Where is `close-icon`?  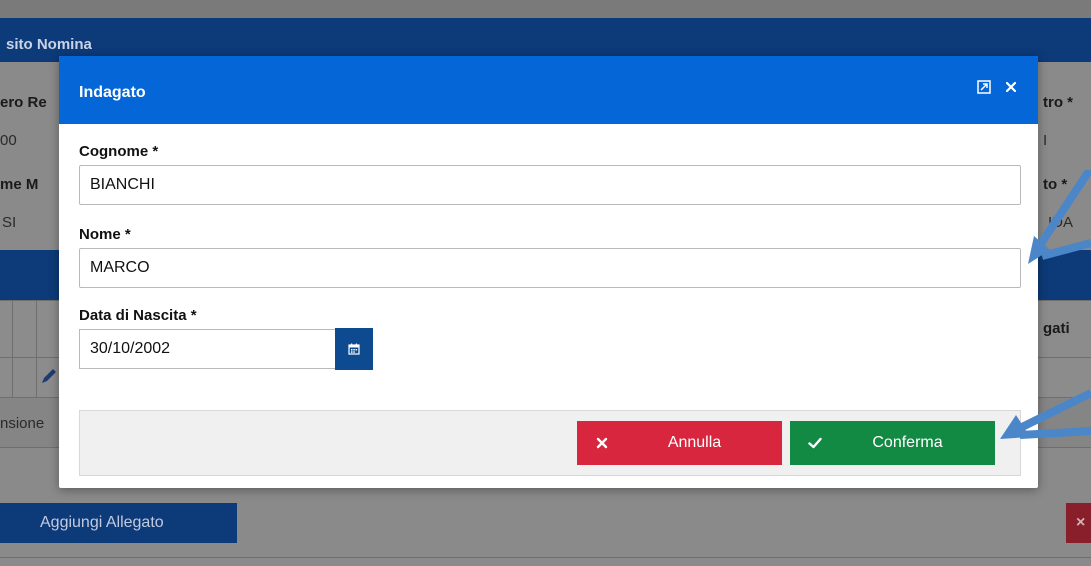 close-icon is located at coordinates (1011, 87).